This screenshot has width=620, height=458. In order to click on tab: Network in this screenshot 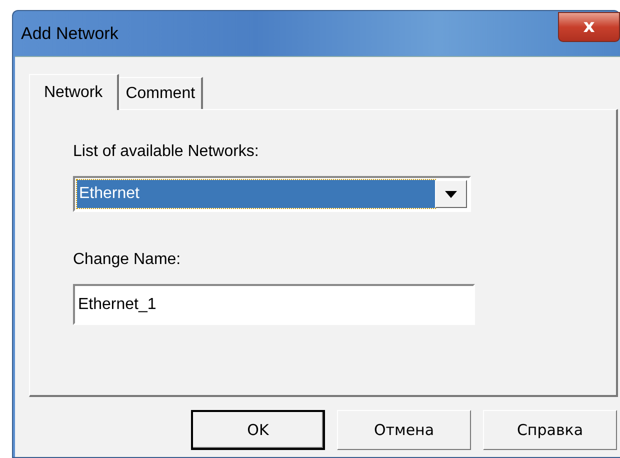, I will do `click(74, 92)`.